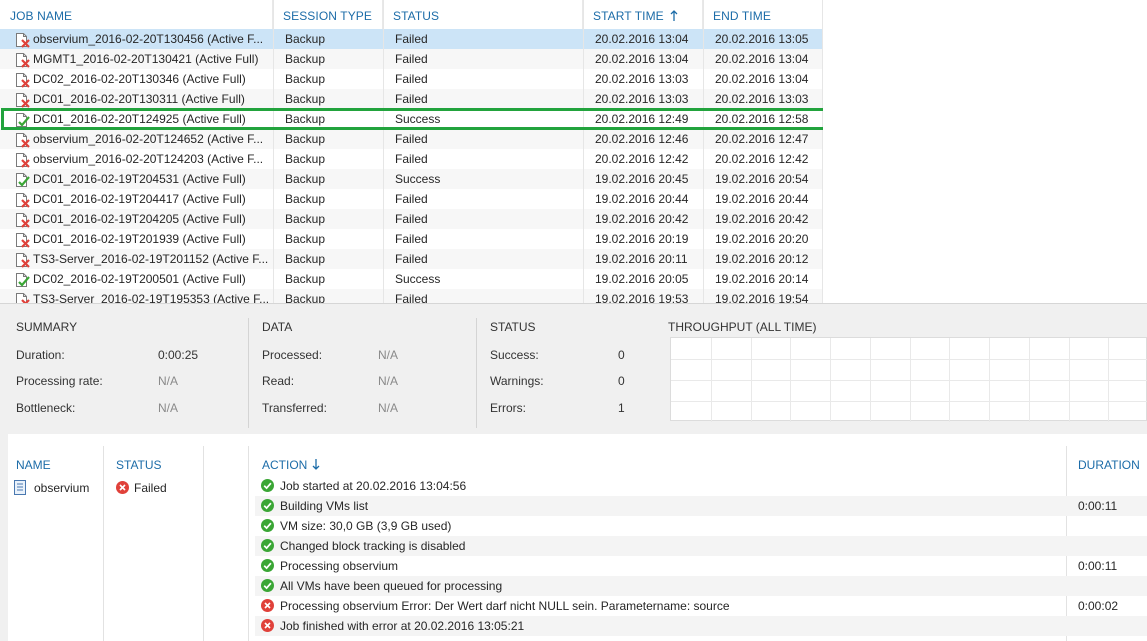 This screenshot has width=1147, height=641. I want to click on bottleneck-label: Bottleneck:, so click(46, 408).